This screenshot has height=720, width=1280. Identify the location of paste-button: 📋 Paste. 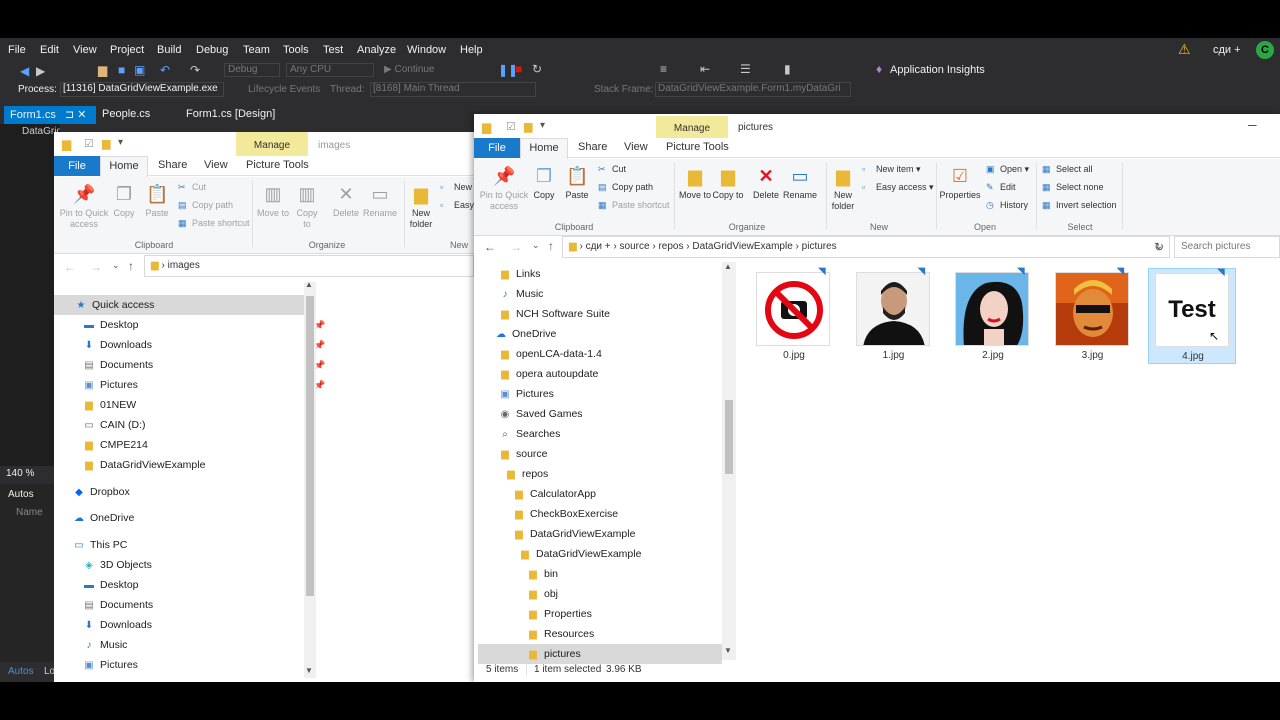
(157, 201).